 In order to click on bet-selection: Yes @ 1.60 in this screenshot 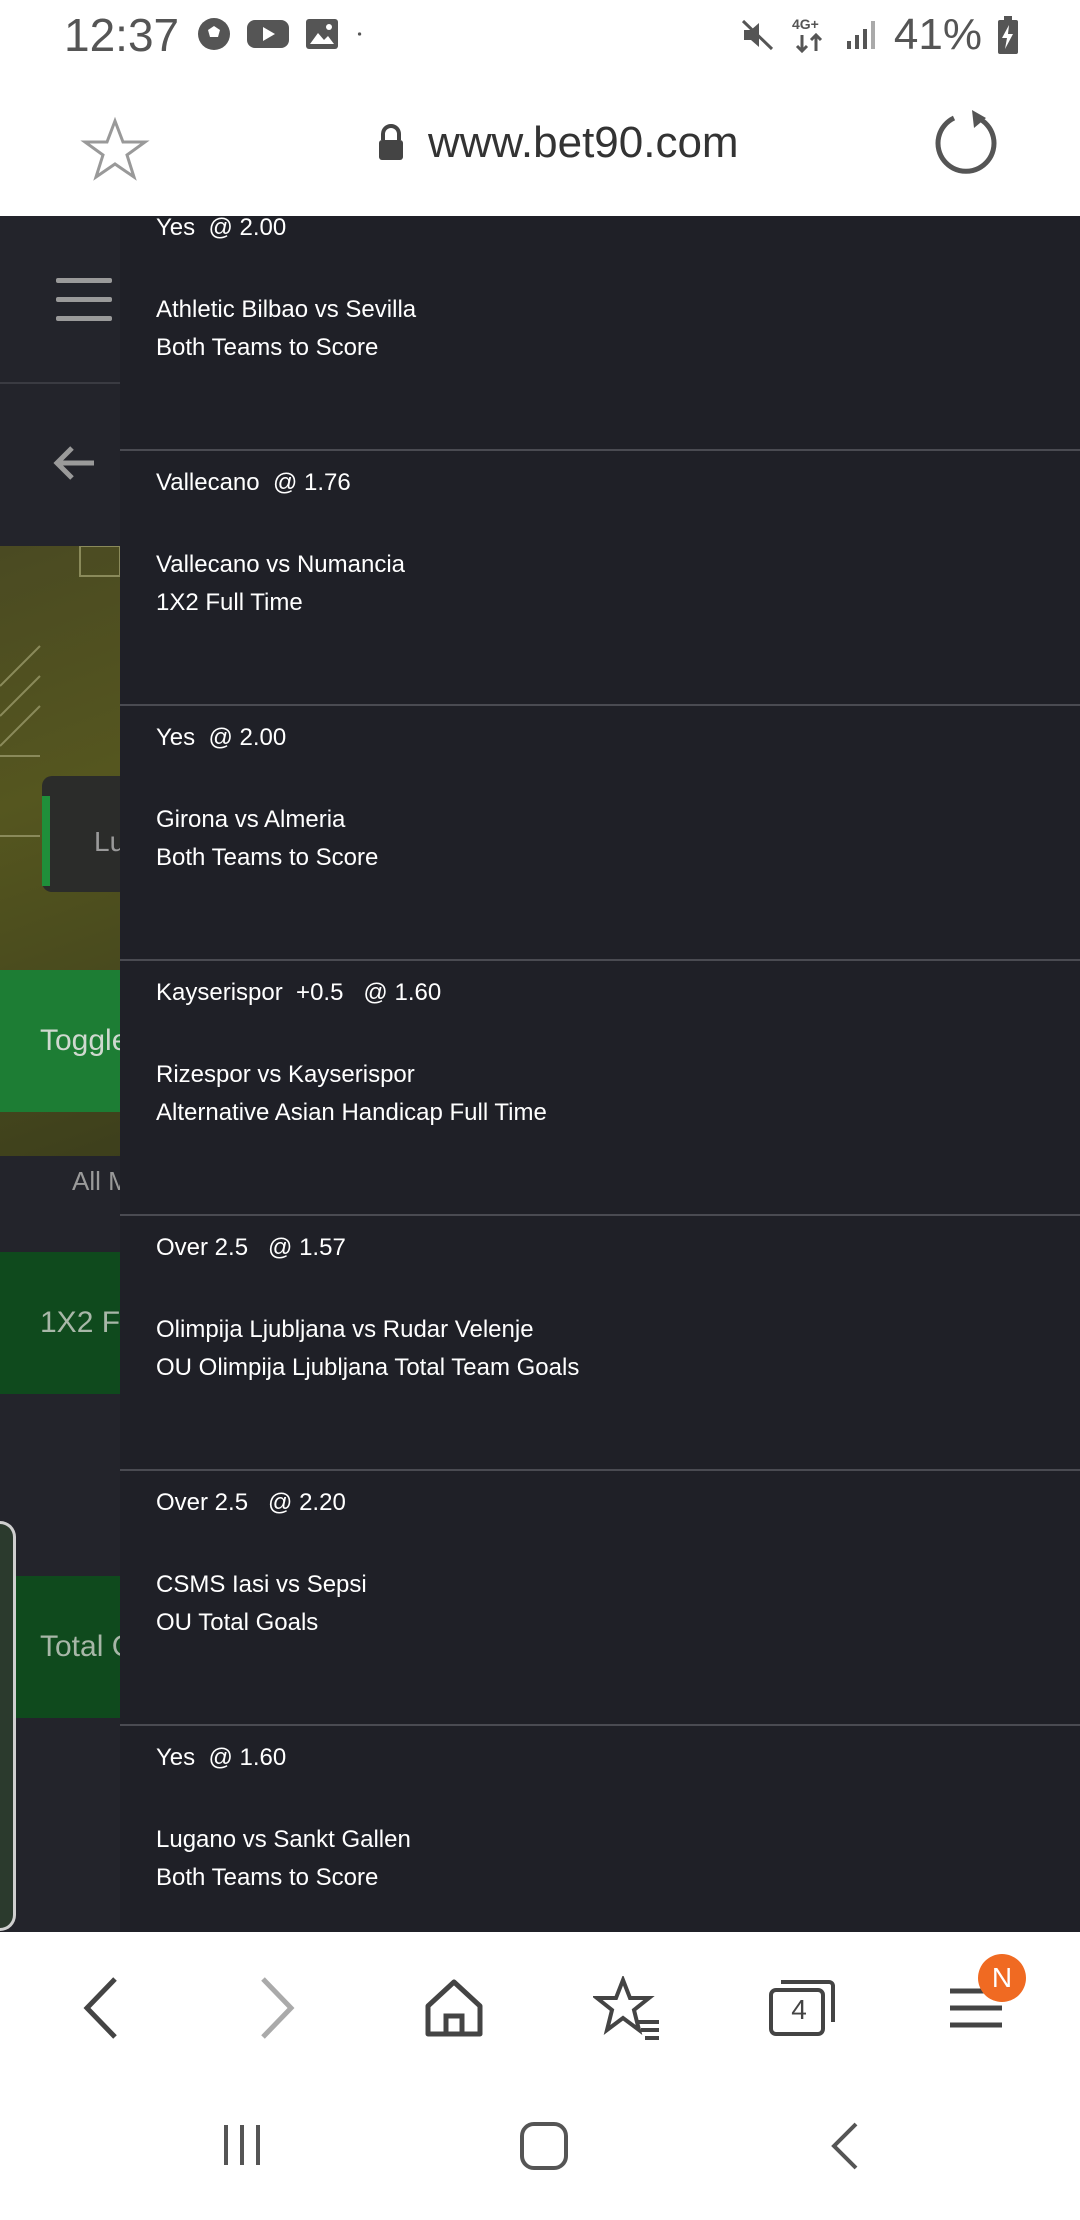, I will do `click(221, 1757)`.